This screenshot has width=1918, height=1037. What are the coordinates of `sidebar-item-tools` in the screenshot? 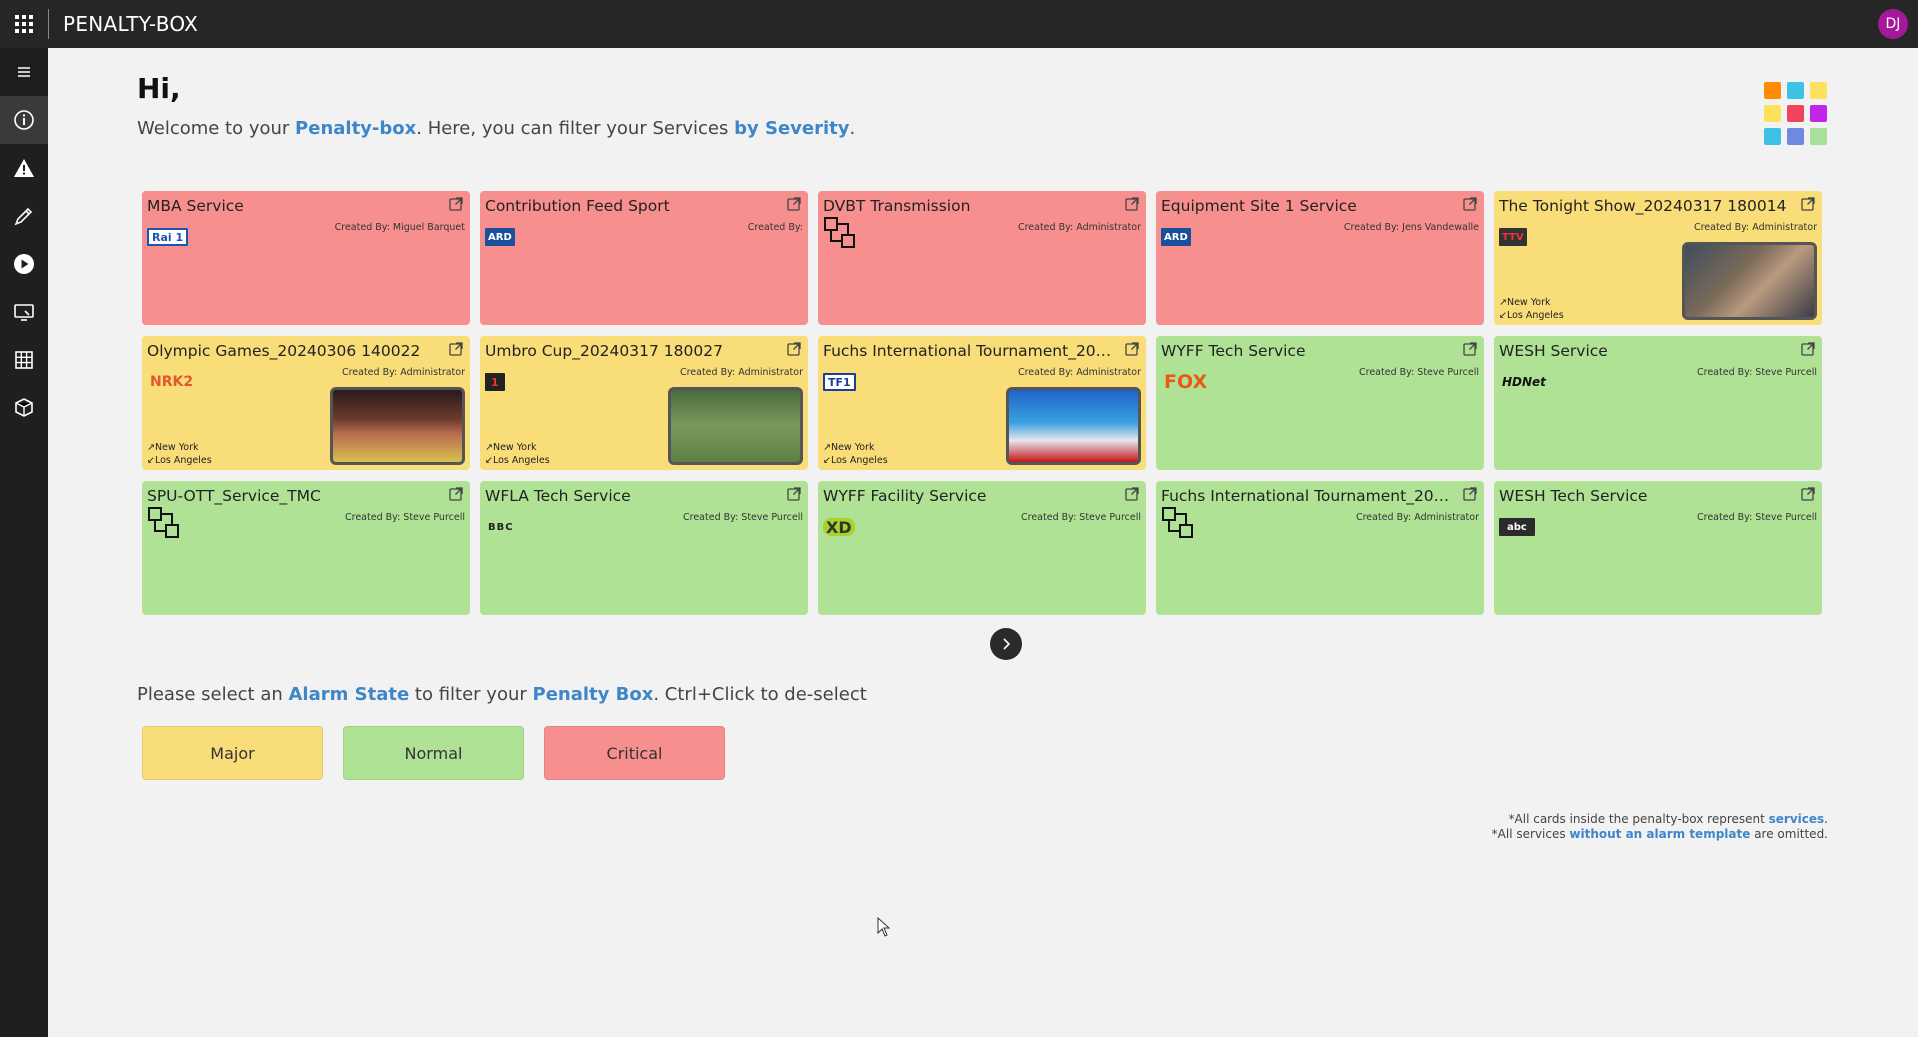 It's located at (24, 216).